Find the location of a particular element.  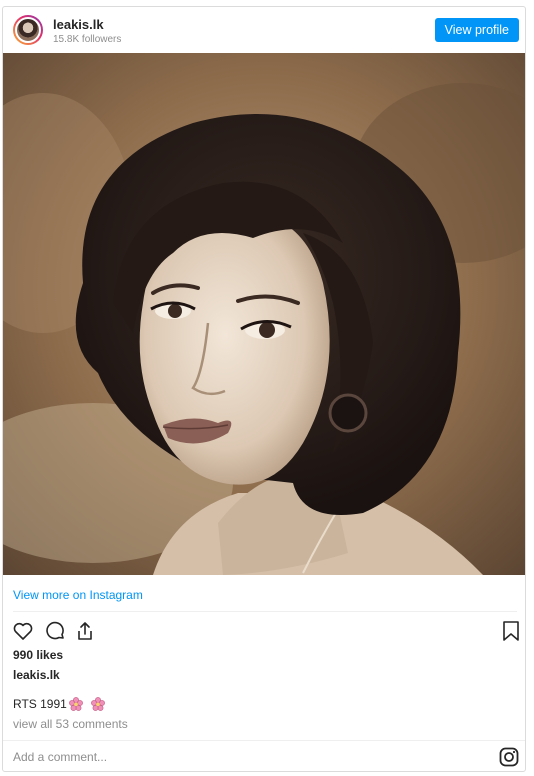

follower-count: 15.8K followers is located at coordinates (87, 39).